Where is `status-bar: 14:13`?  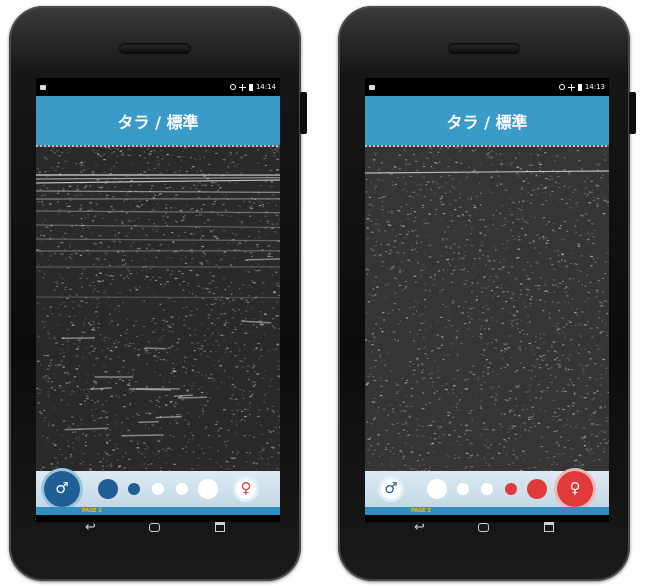
status-bar: 14:13 is located at coordinates (487, 87).